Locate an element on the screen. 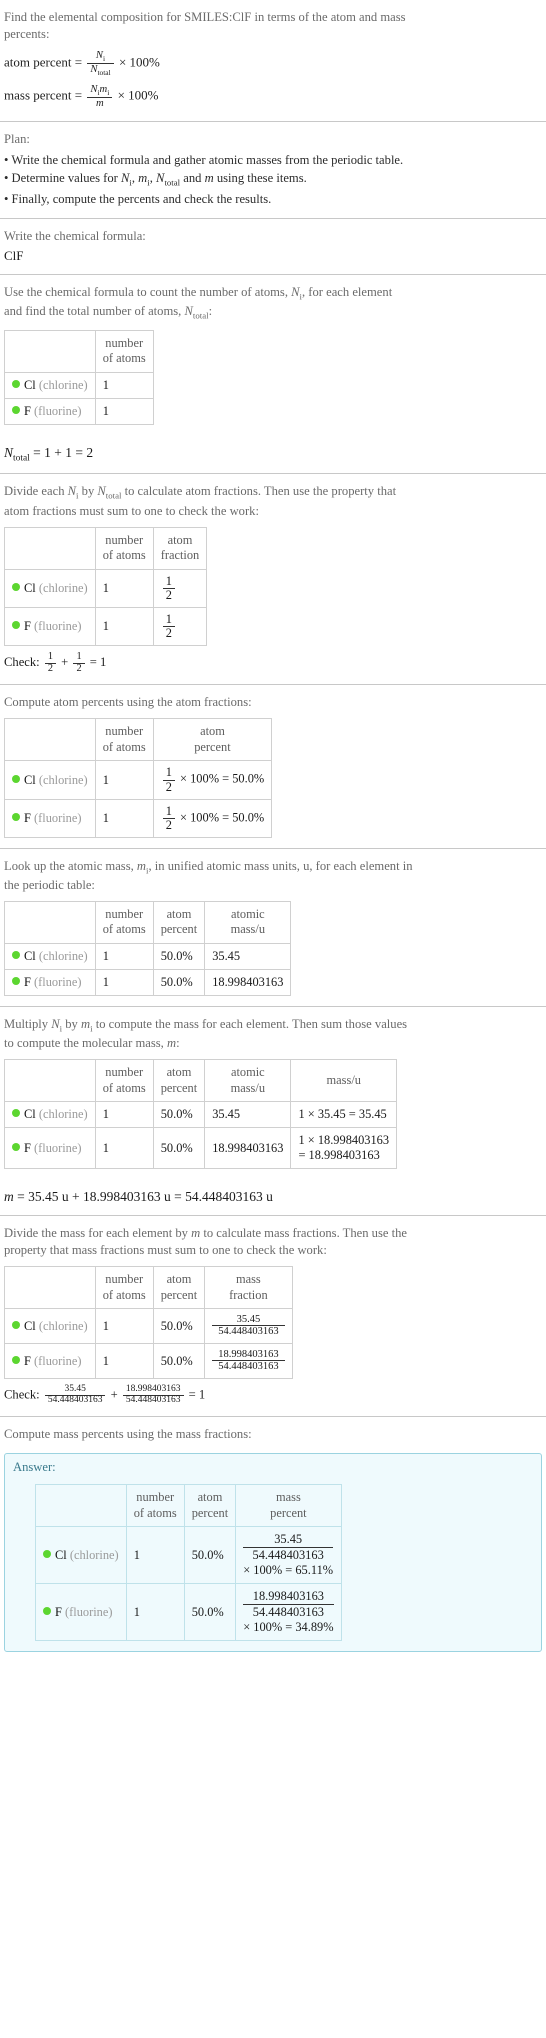 The height and width of the screenshot is (2038, 546). atomic-mass-prompt-2: the periodic table: is located at coordinates (49, 884).